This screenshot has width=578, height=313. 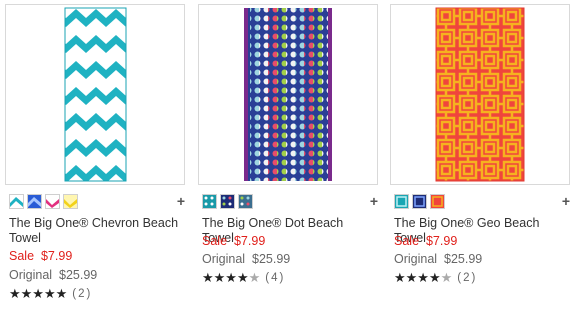 I want to click on swatch-navy-dot, so click(x=227, y=201).